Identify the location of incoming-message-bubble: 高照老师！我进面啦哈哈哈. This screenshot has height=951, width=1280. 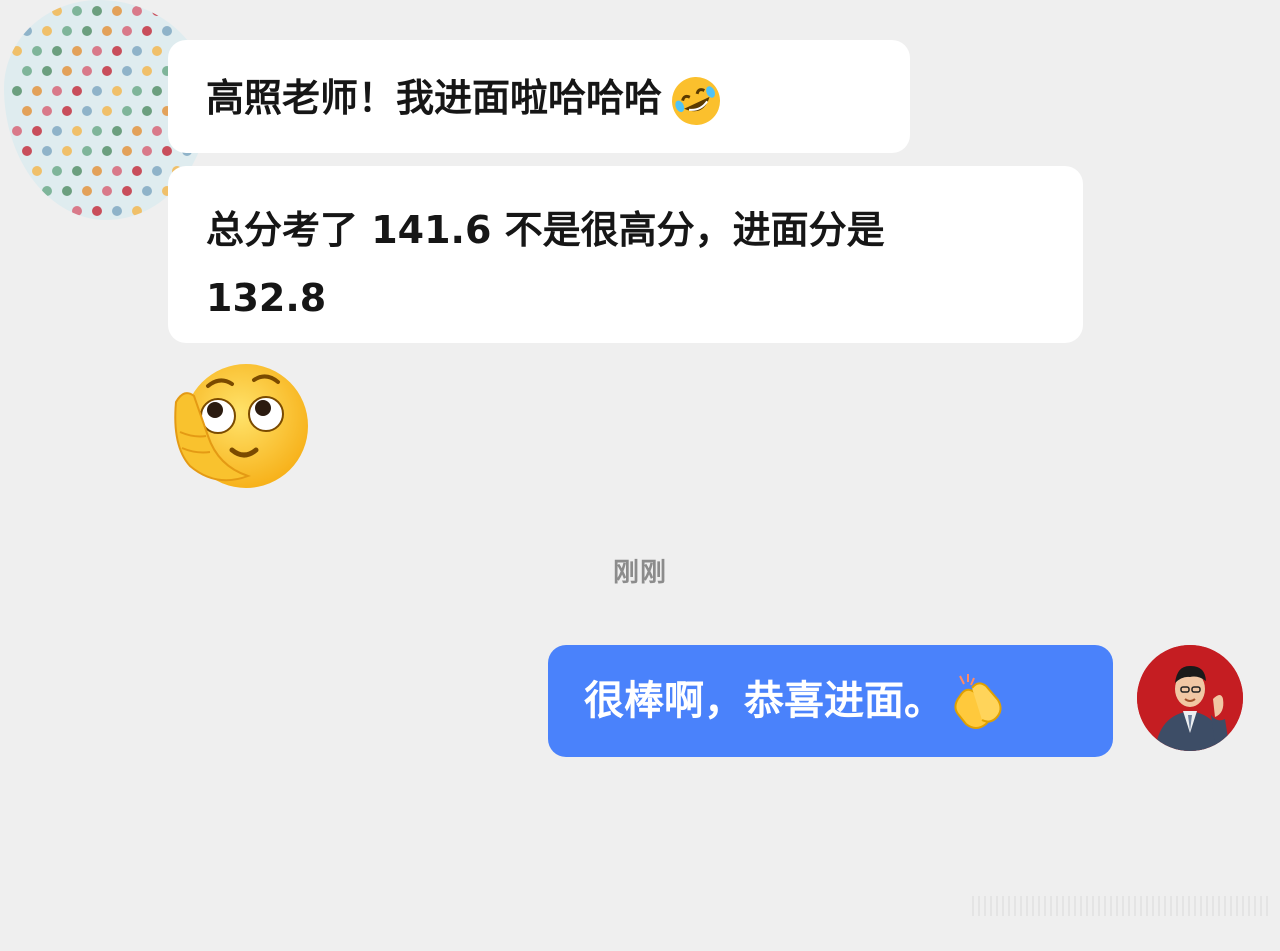
(539, 96).